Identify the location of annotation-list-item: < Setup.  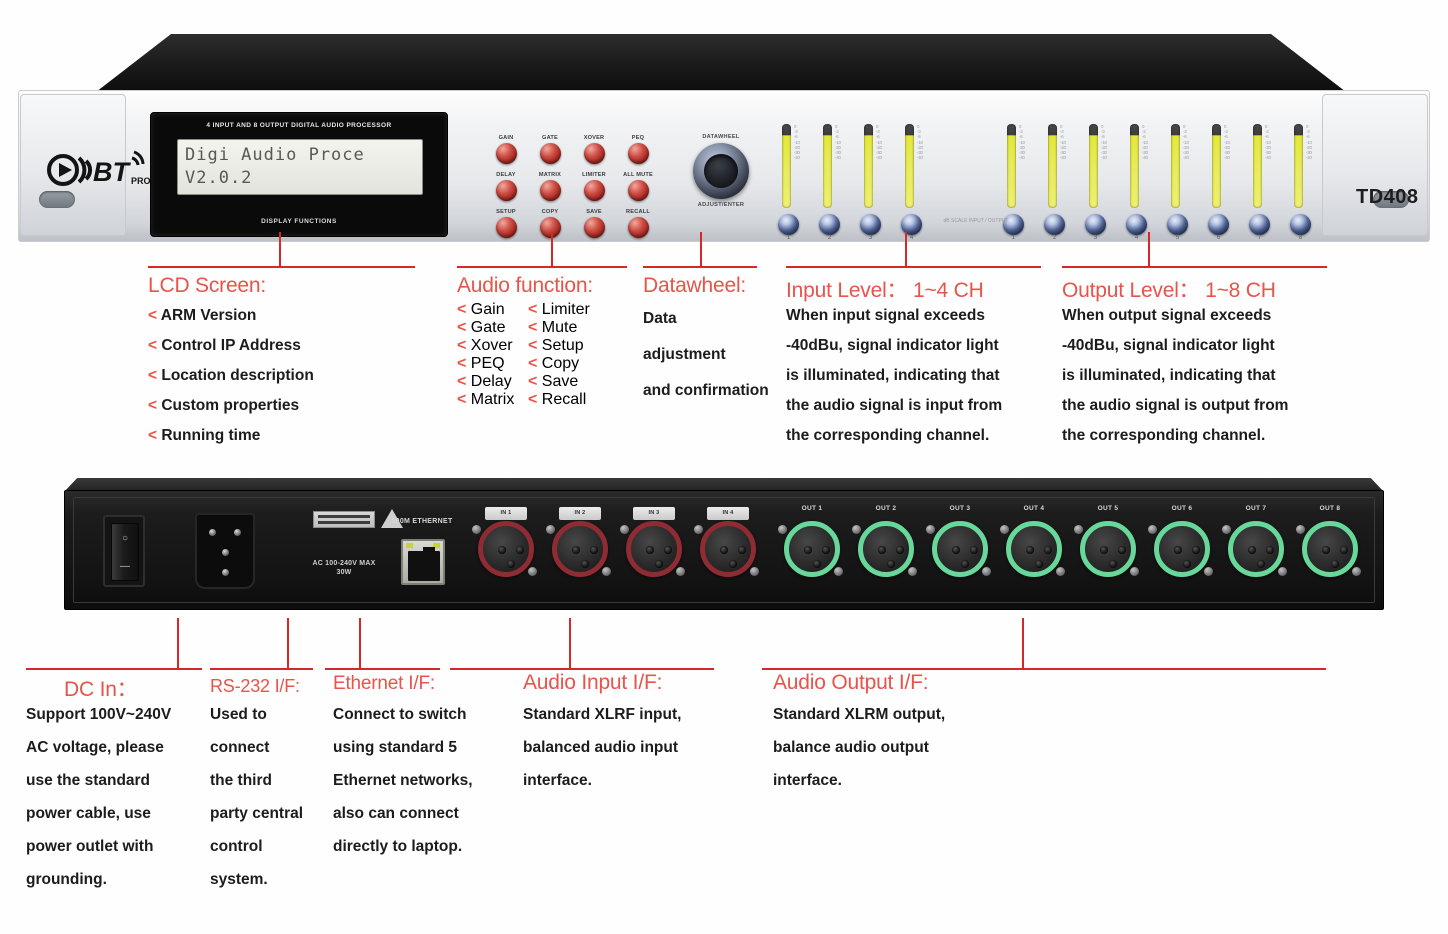
(559, 346).